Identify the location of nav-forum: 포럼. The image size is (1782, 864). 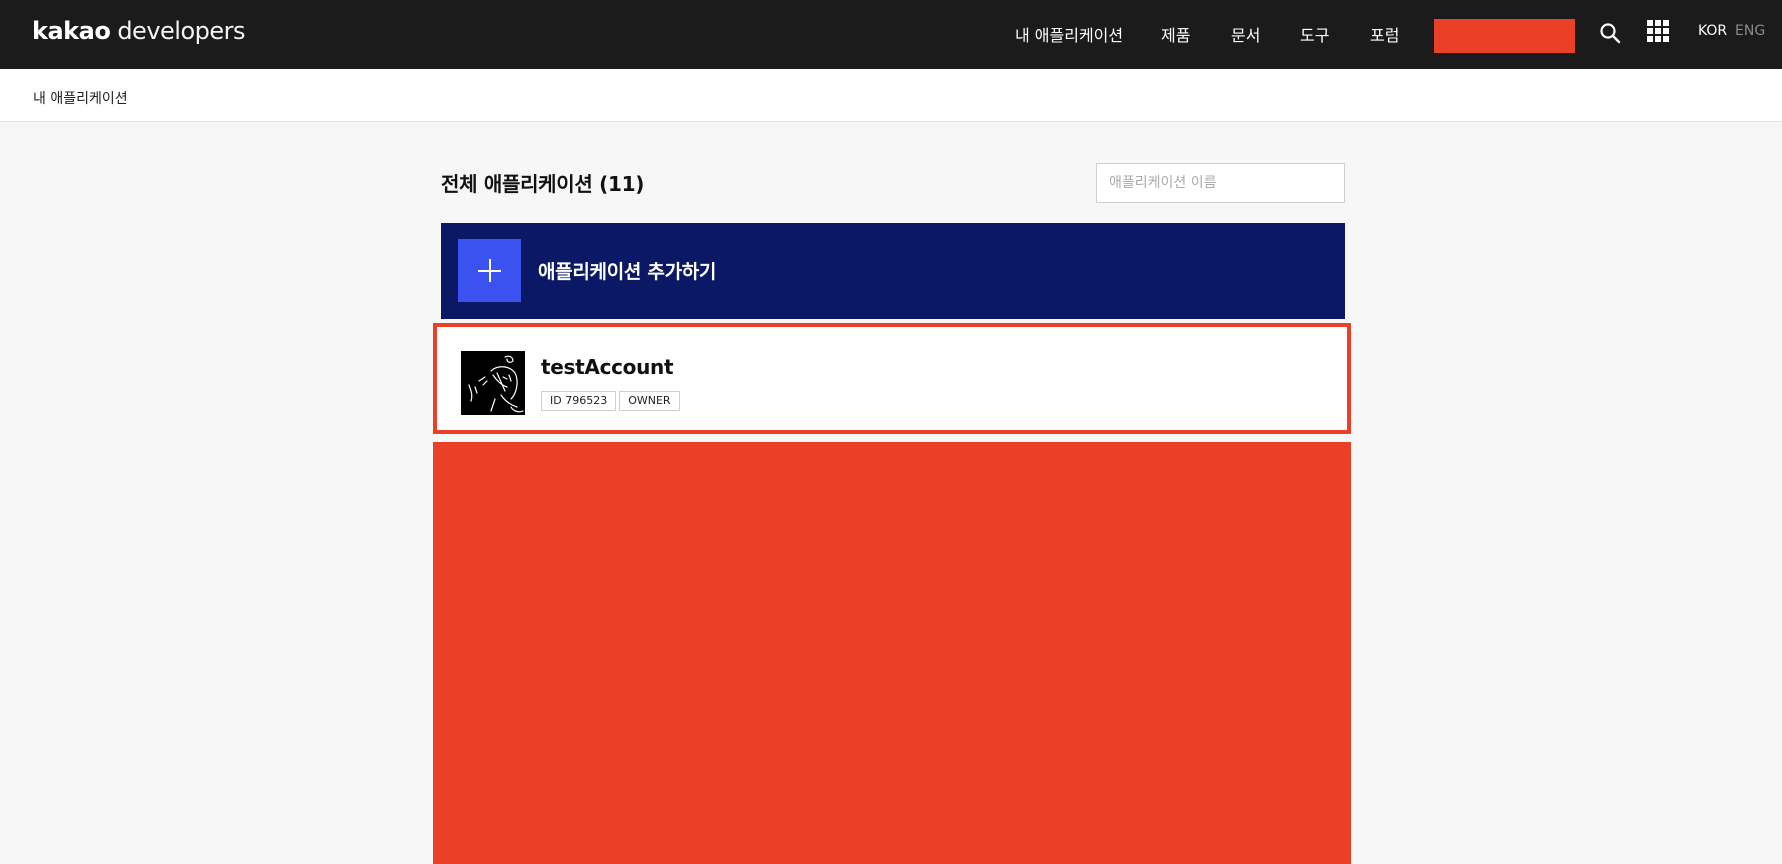
(1384, 34).